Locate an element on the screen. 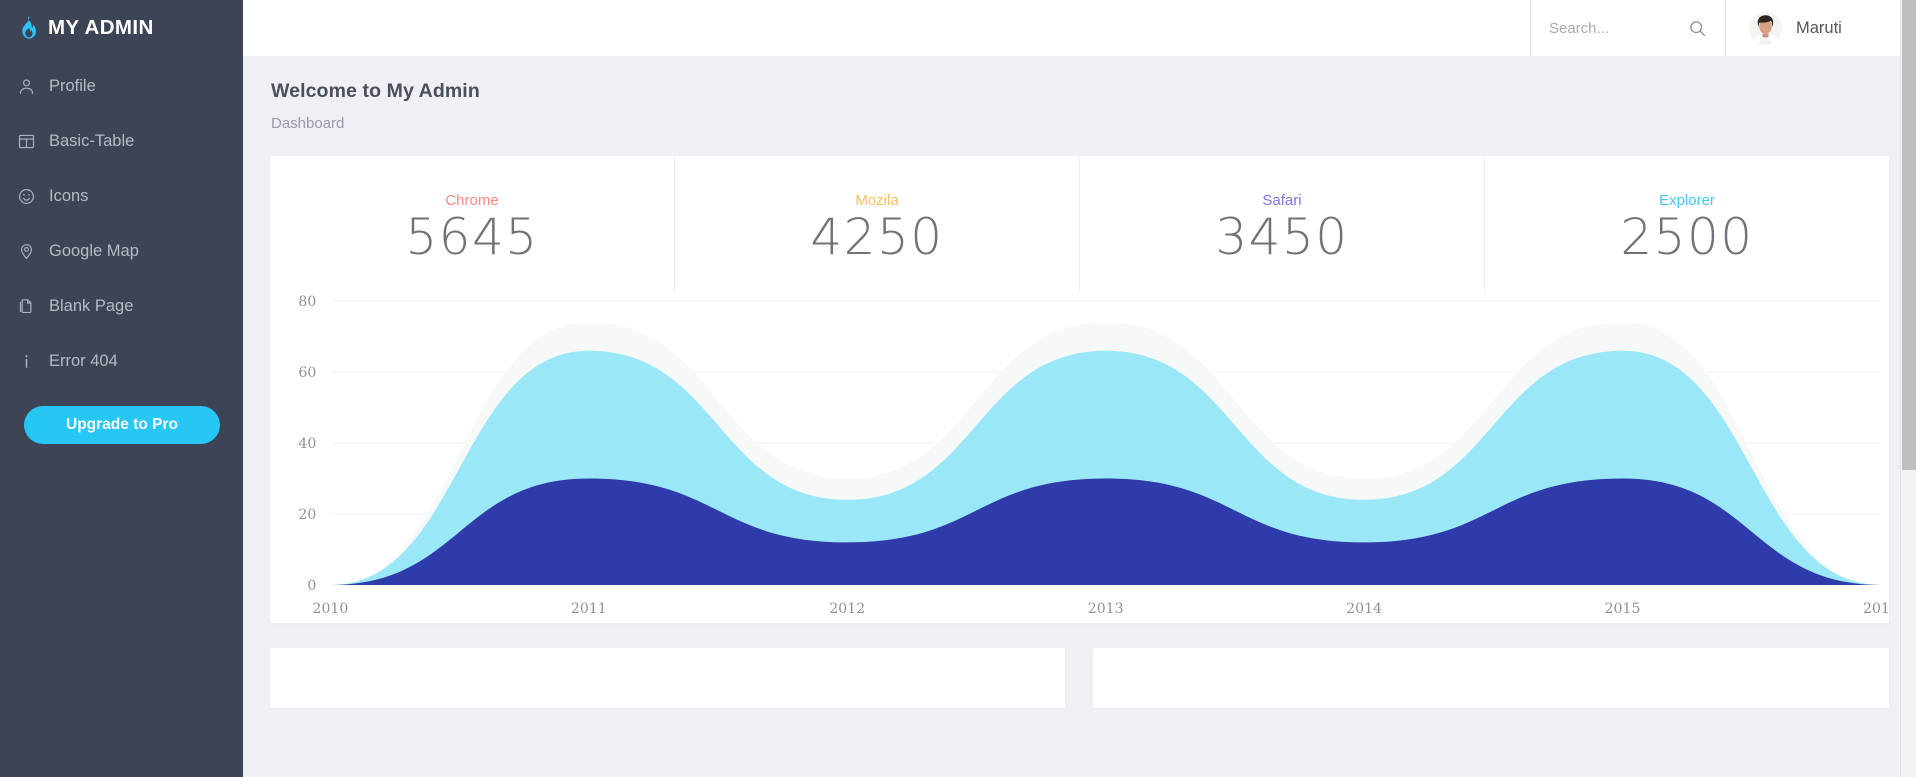 The height and width of the screenshot is (777, 1916). stat-label: Safari is located at coordinates (1282, 200).